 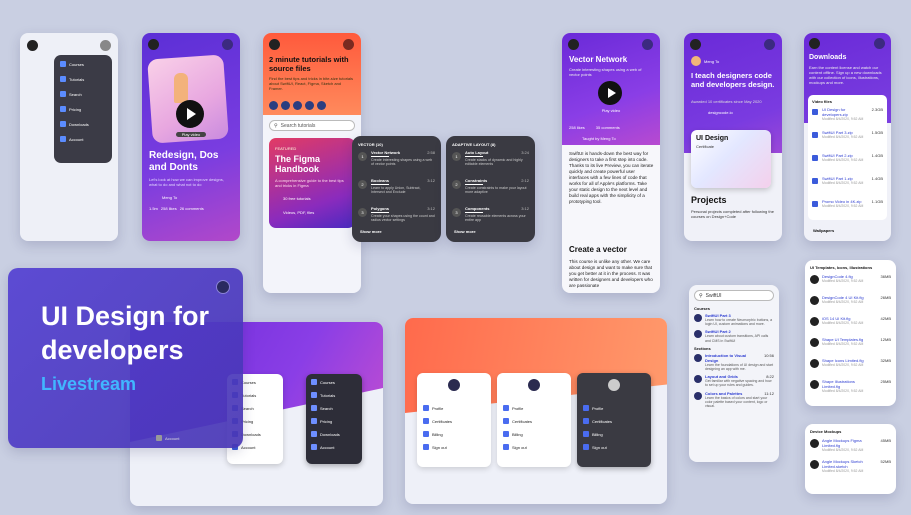 I want to click on tutorials-icon, so click(x=63, y=79).